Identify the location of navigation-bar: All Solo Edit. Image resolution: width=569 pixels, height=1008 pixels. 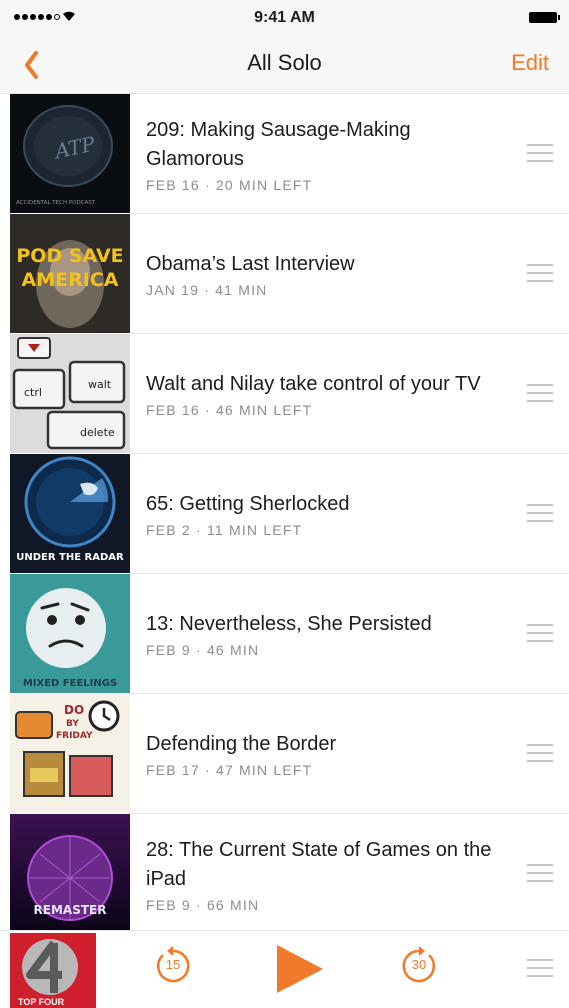
(284, 65).